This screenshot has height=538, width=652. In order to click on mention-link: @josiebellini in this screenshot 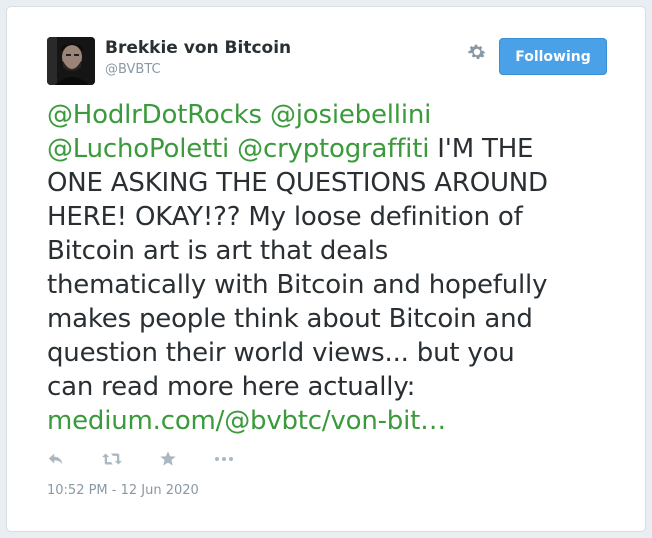, I will do `click(350, 115)`.